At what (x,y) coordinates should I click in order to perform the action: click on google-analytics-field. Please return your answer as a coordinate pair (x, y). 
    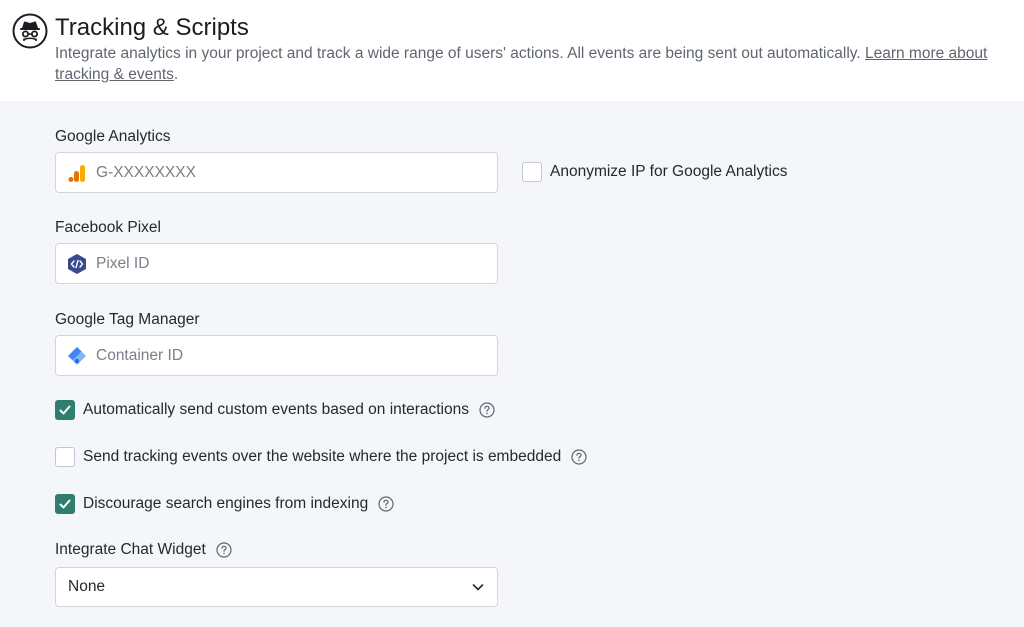
    Looking at the image, I should click on (276, 172).